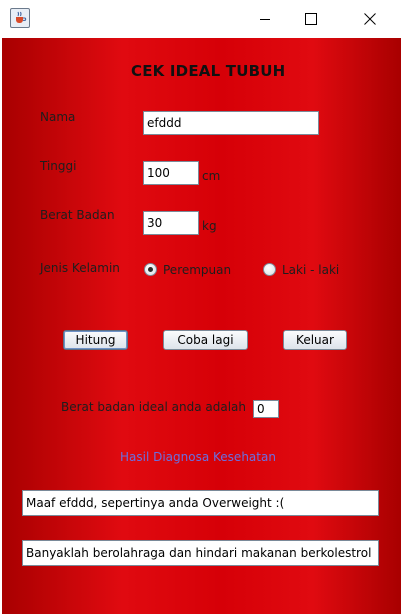  Describe the element at coordinates (201, 19) in the screenshot. I see `title-bar` at that location.